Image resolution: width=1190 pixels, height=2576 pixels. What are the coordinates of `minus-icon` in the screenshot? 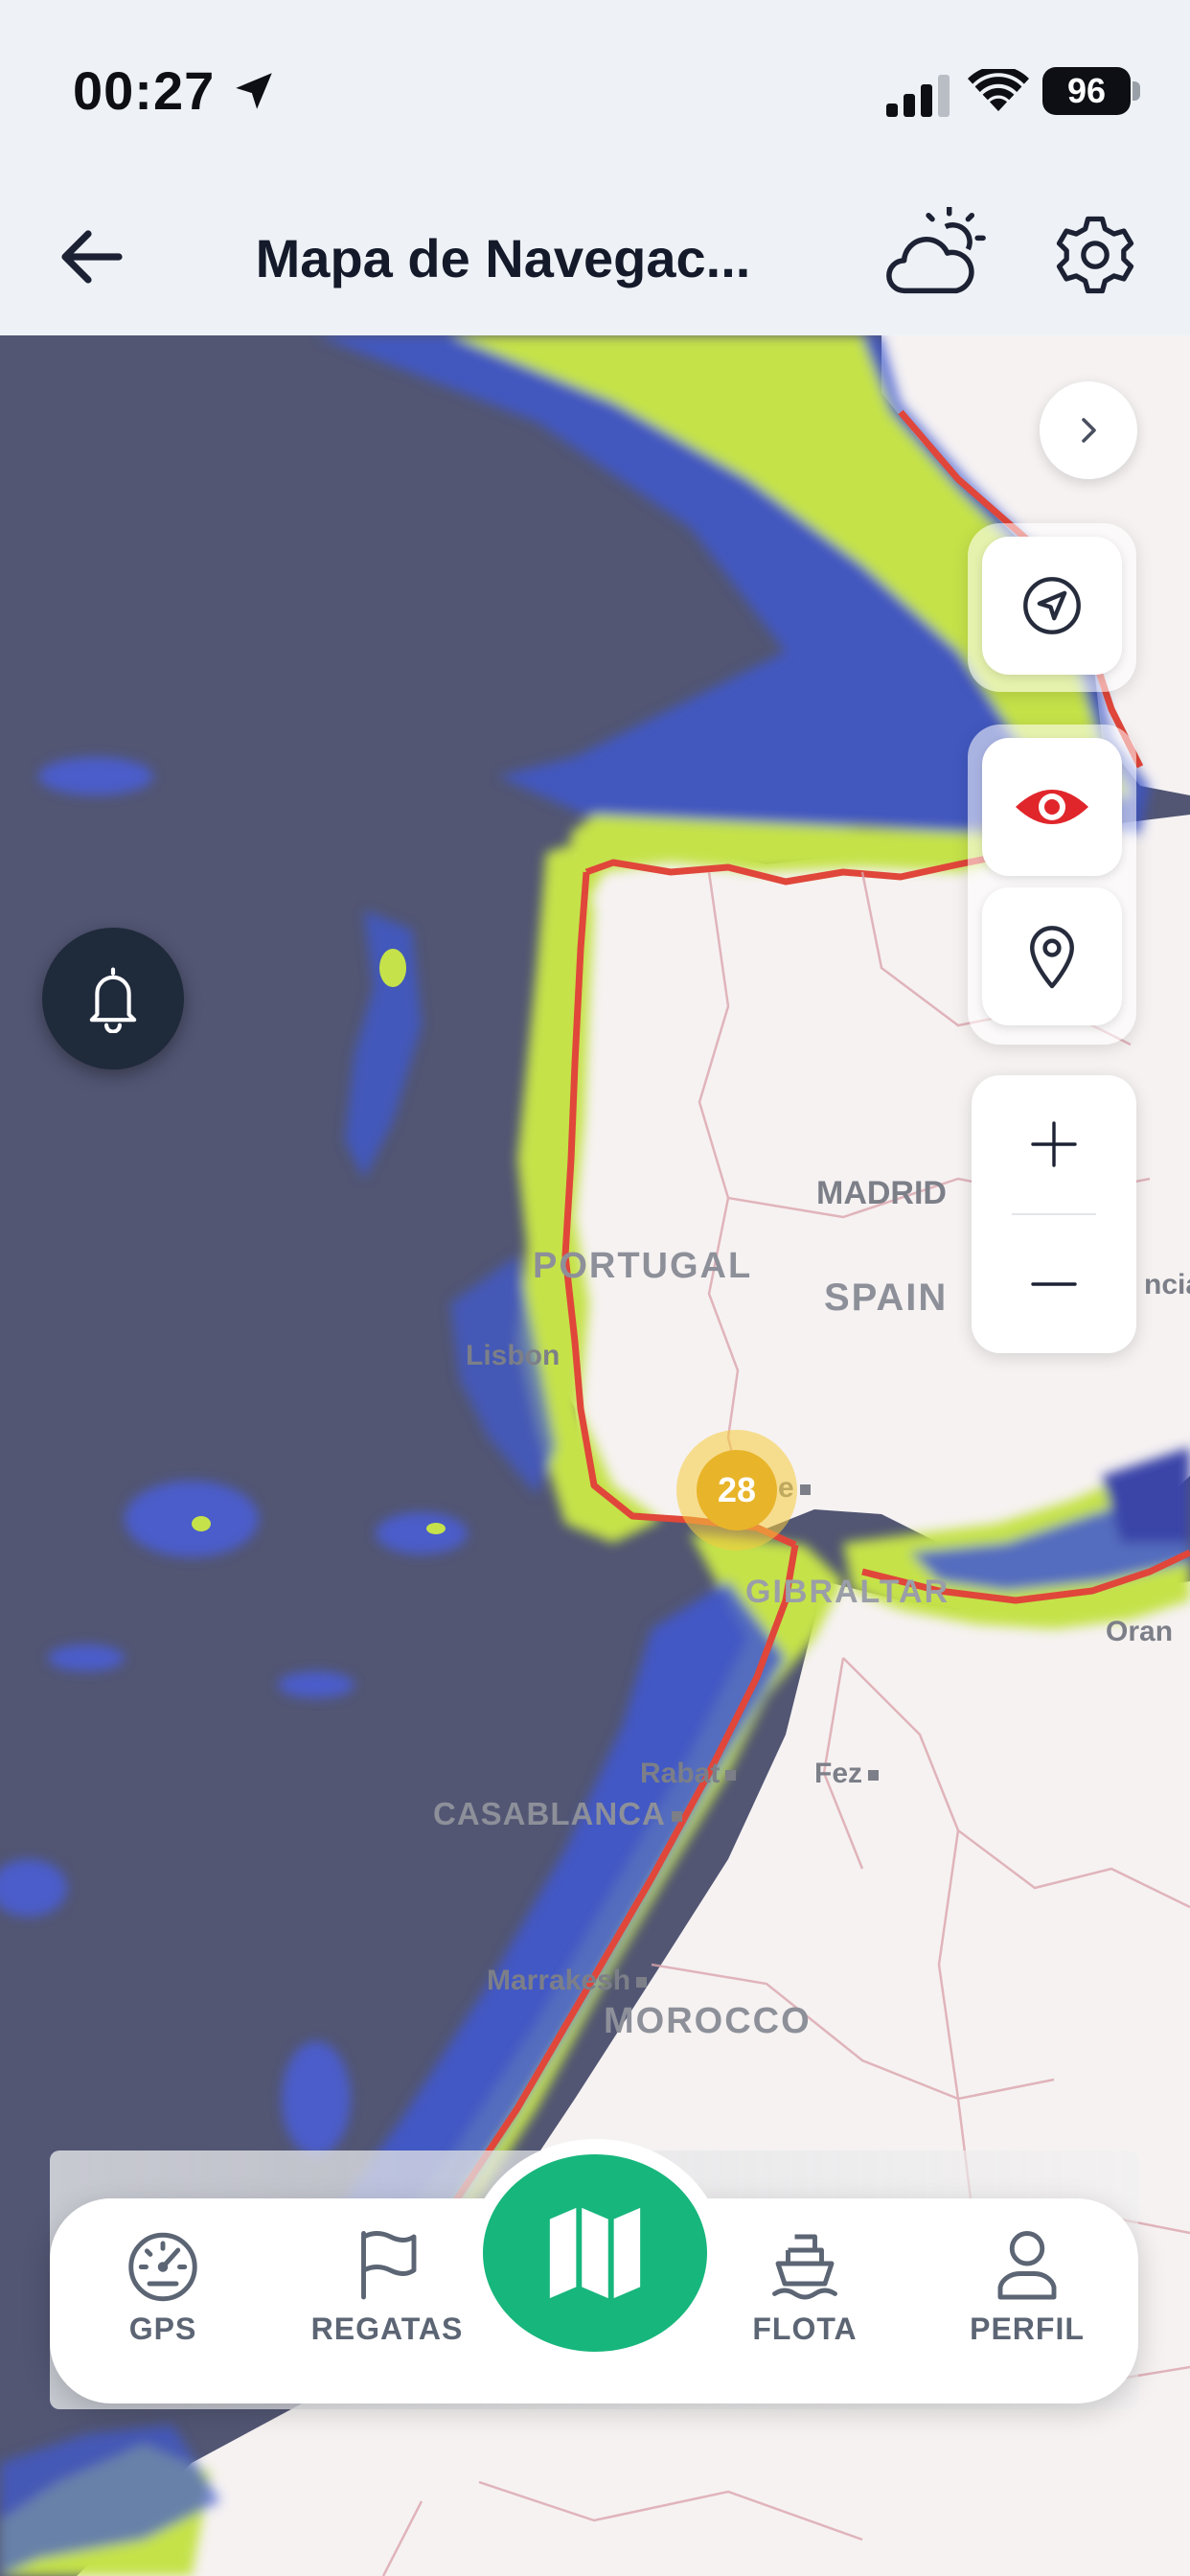 It's located at (1054, 1284).